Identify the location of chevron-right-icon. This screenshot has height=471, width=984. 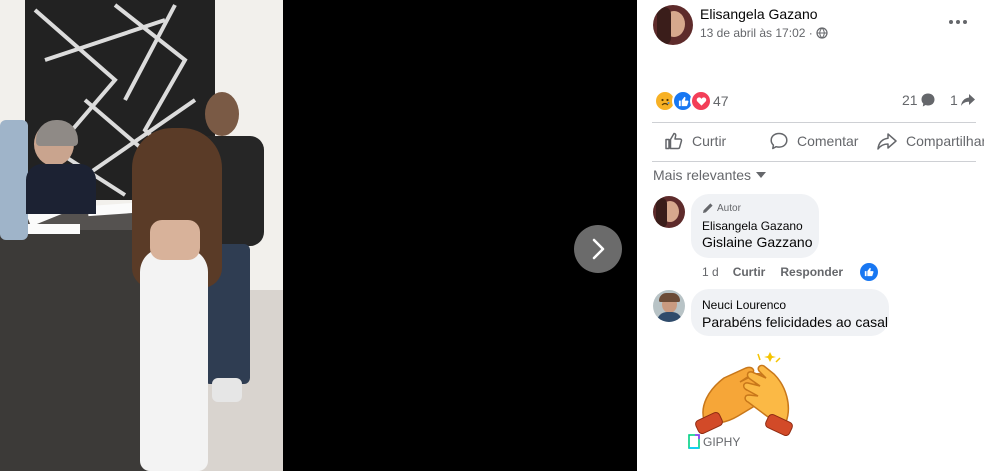
(598, 249).